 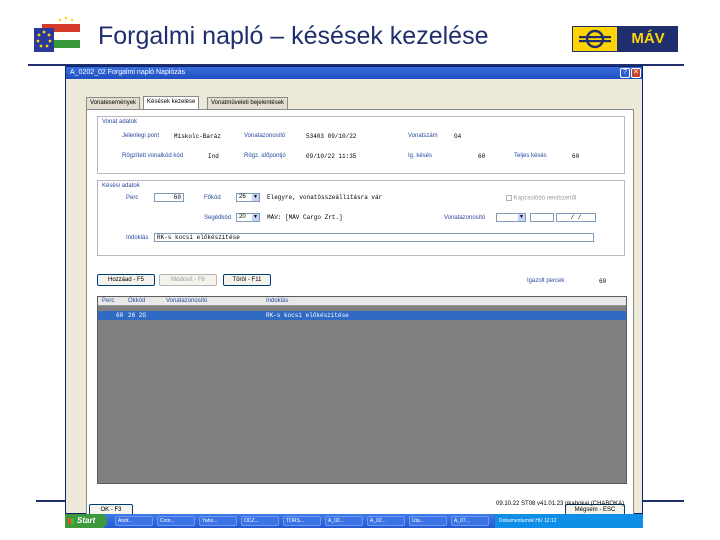 What do you see at coordinates (331, 136) in the screenshot?
I see `train-id-value: 53403 09/10/22` at bounding box center [331, 136].